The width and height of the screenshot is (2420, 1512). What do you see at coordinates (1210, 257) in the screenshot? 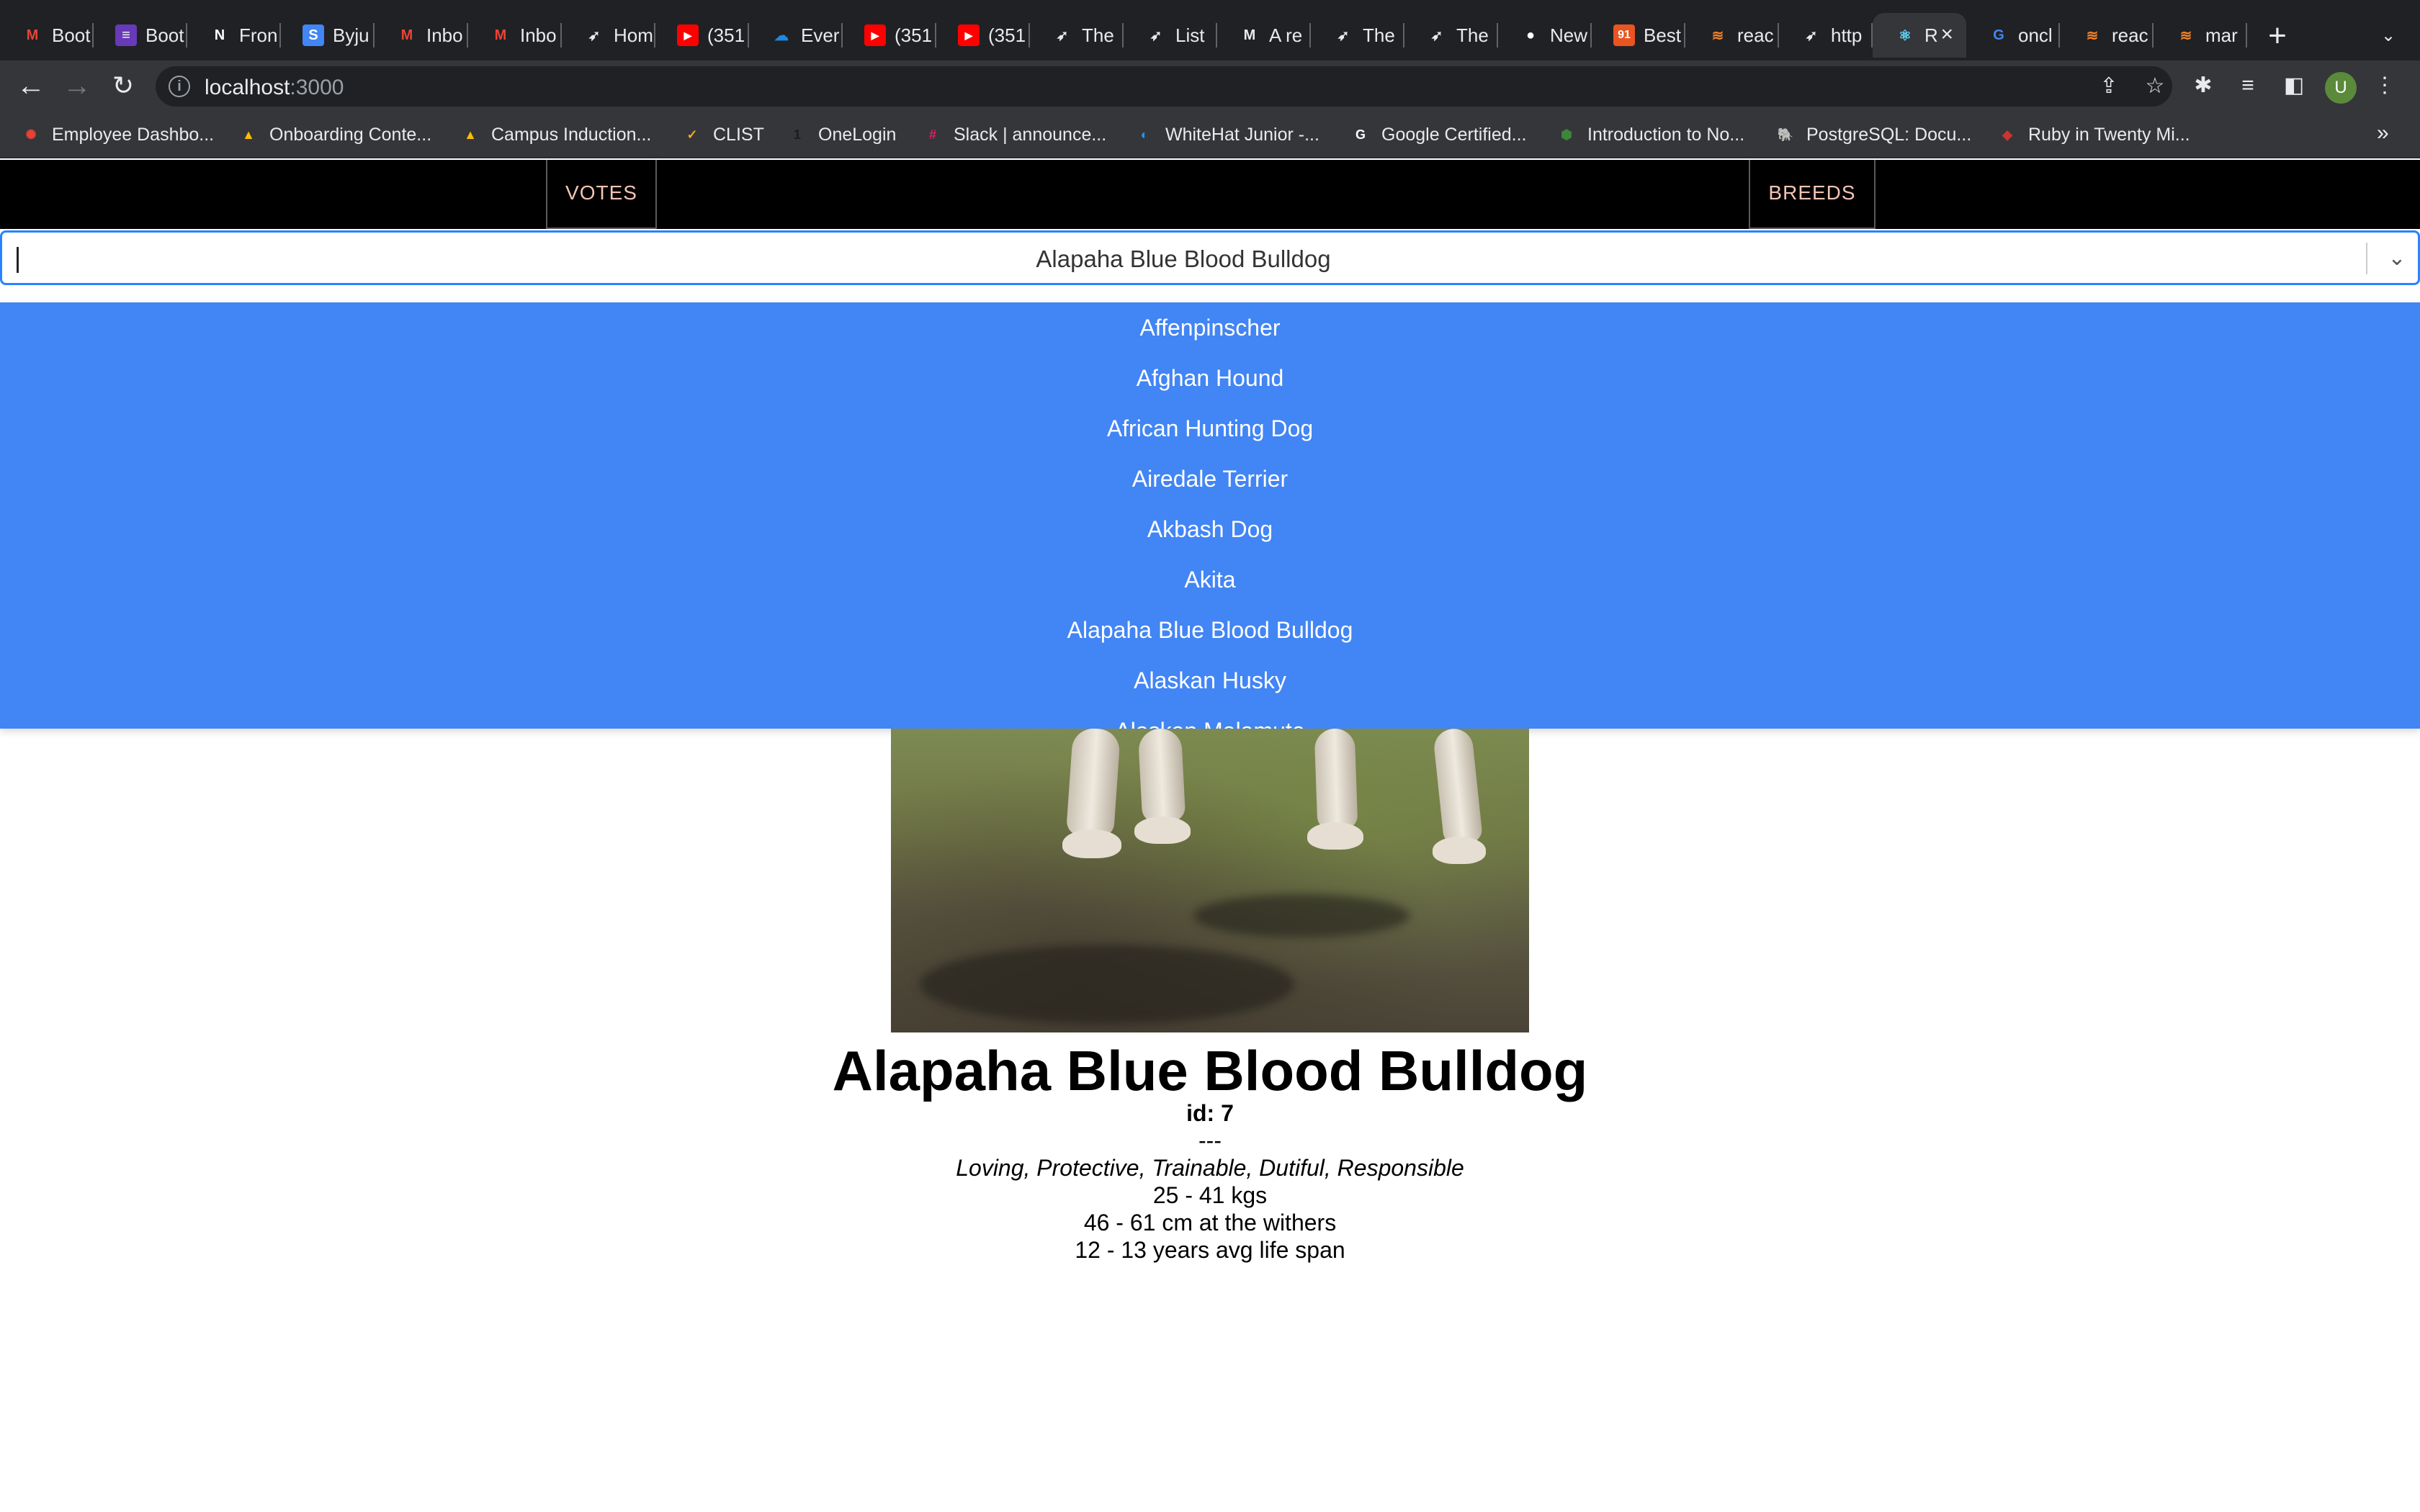
I see `breed-select: Alapaha Blue Blood Bulldog ⌄` at bounding box center [1210, 257].